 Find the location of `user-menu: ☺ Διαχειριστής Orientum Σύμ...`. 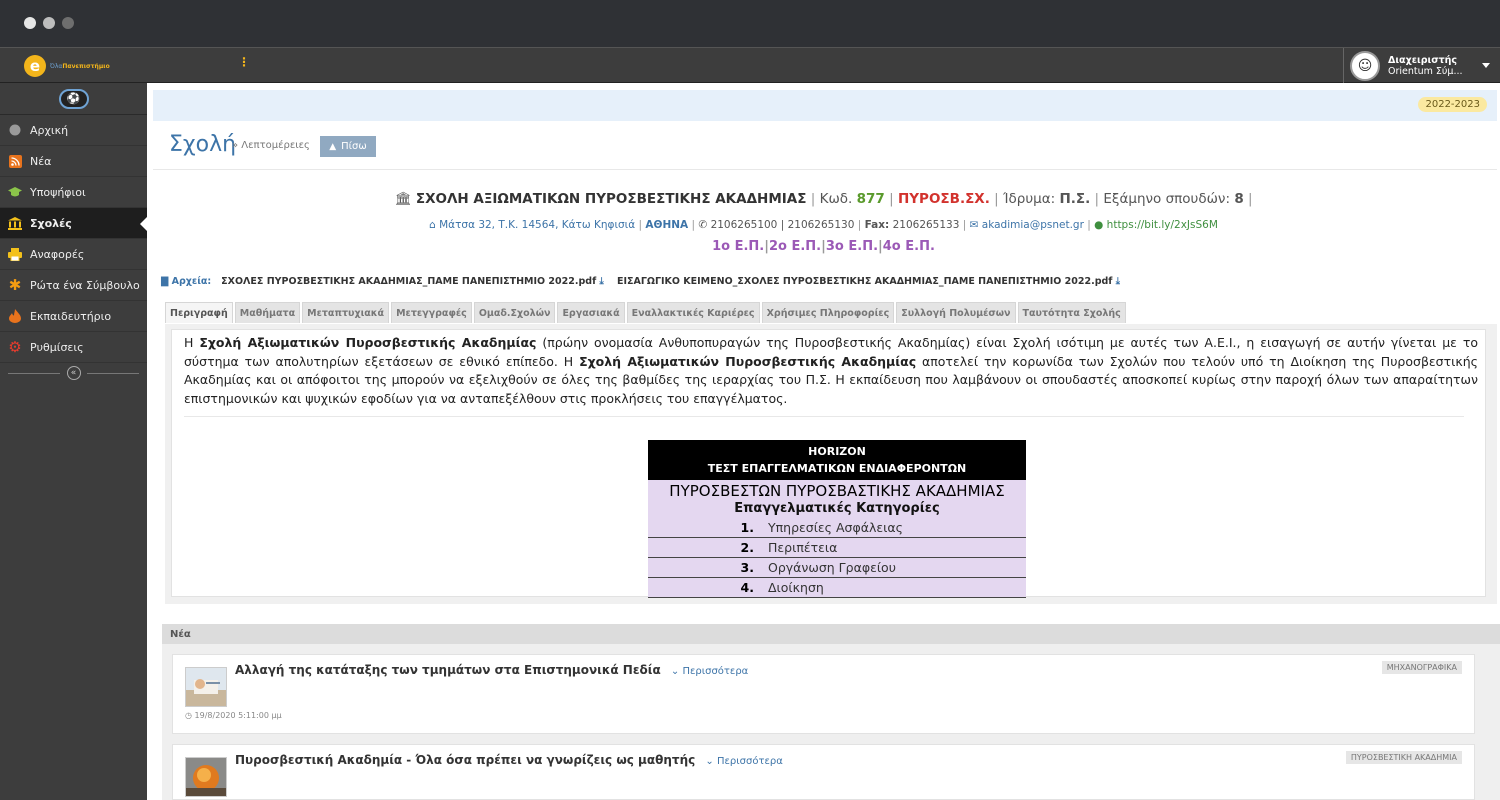

user-menu: ☺ Διαχειριστής Orientum Σύμ... is located at coordinates (1421, 66).